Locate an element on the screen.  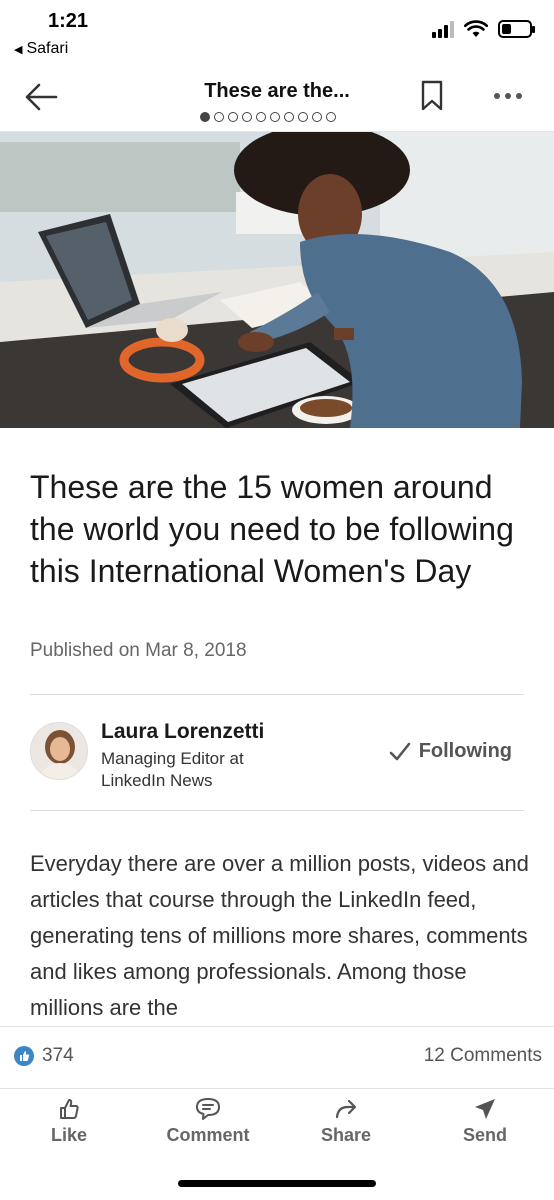
status-icons is located at coordinates (483, 29).